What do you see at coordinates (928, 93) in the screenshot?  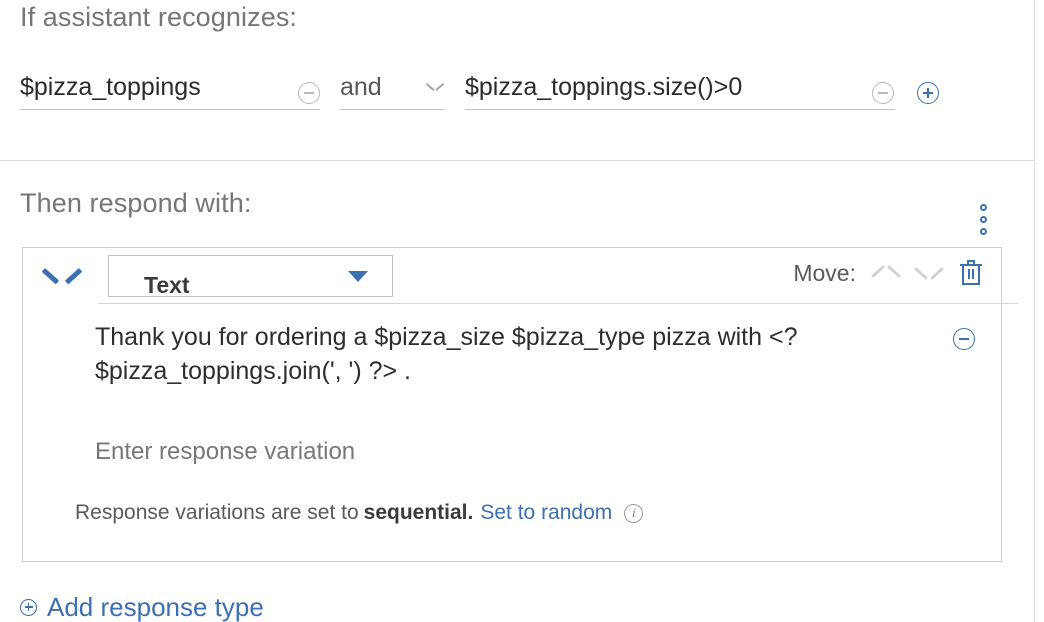 I see `condition-add-icon` at bounding box center [928, 93].